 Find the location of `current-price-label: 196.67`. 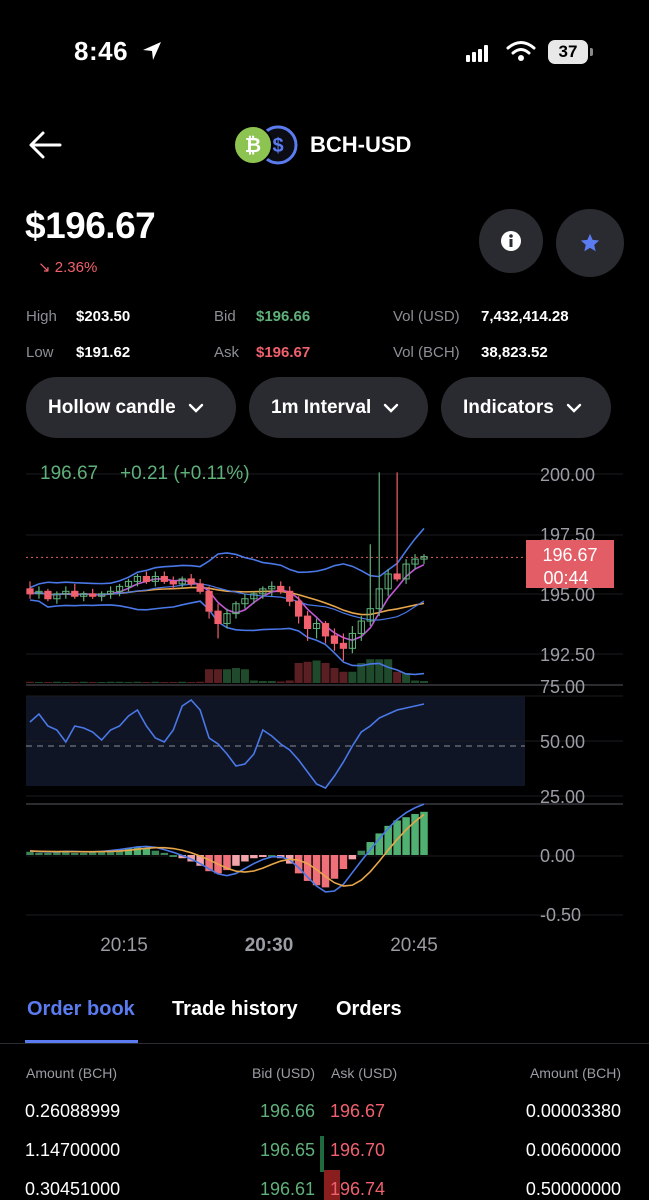

current-price-label: 196.67 is located at coordinates (569, 555).